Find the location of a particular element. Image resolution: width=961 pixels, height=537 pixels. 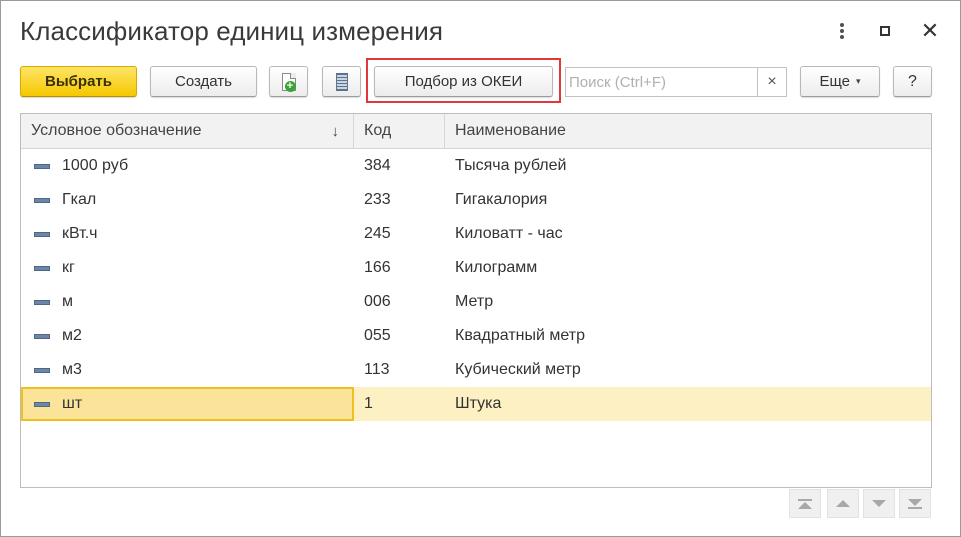

scroll-to-top-button is located at coordinates (805, 503).